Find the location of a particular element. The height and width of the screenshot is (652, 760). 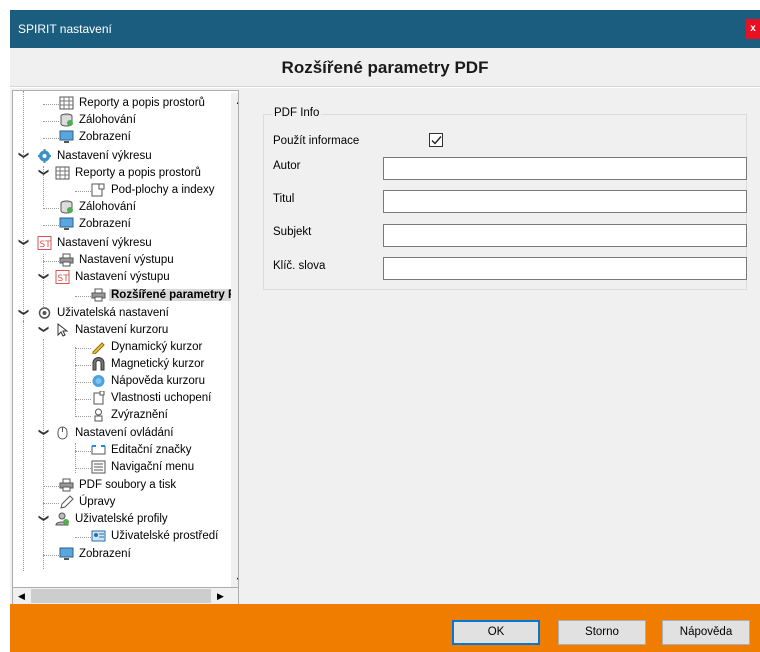

tree-item-17: Vlastnosti uchopení is located at coordinates (118, 398).